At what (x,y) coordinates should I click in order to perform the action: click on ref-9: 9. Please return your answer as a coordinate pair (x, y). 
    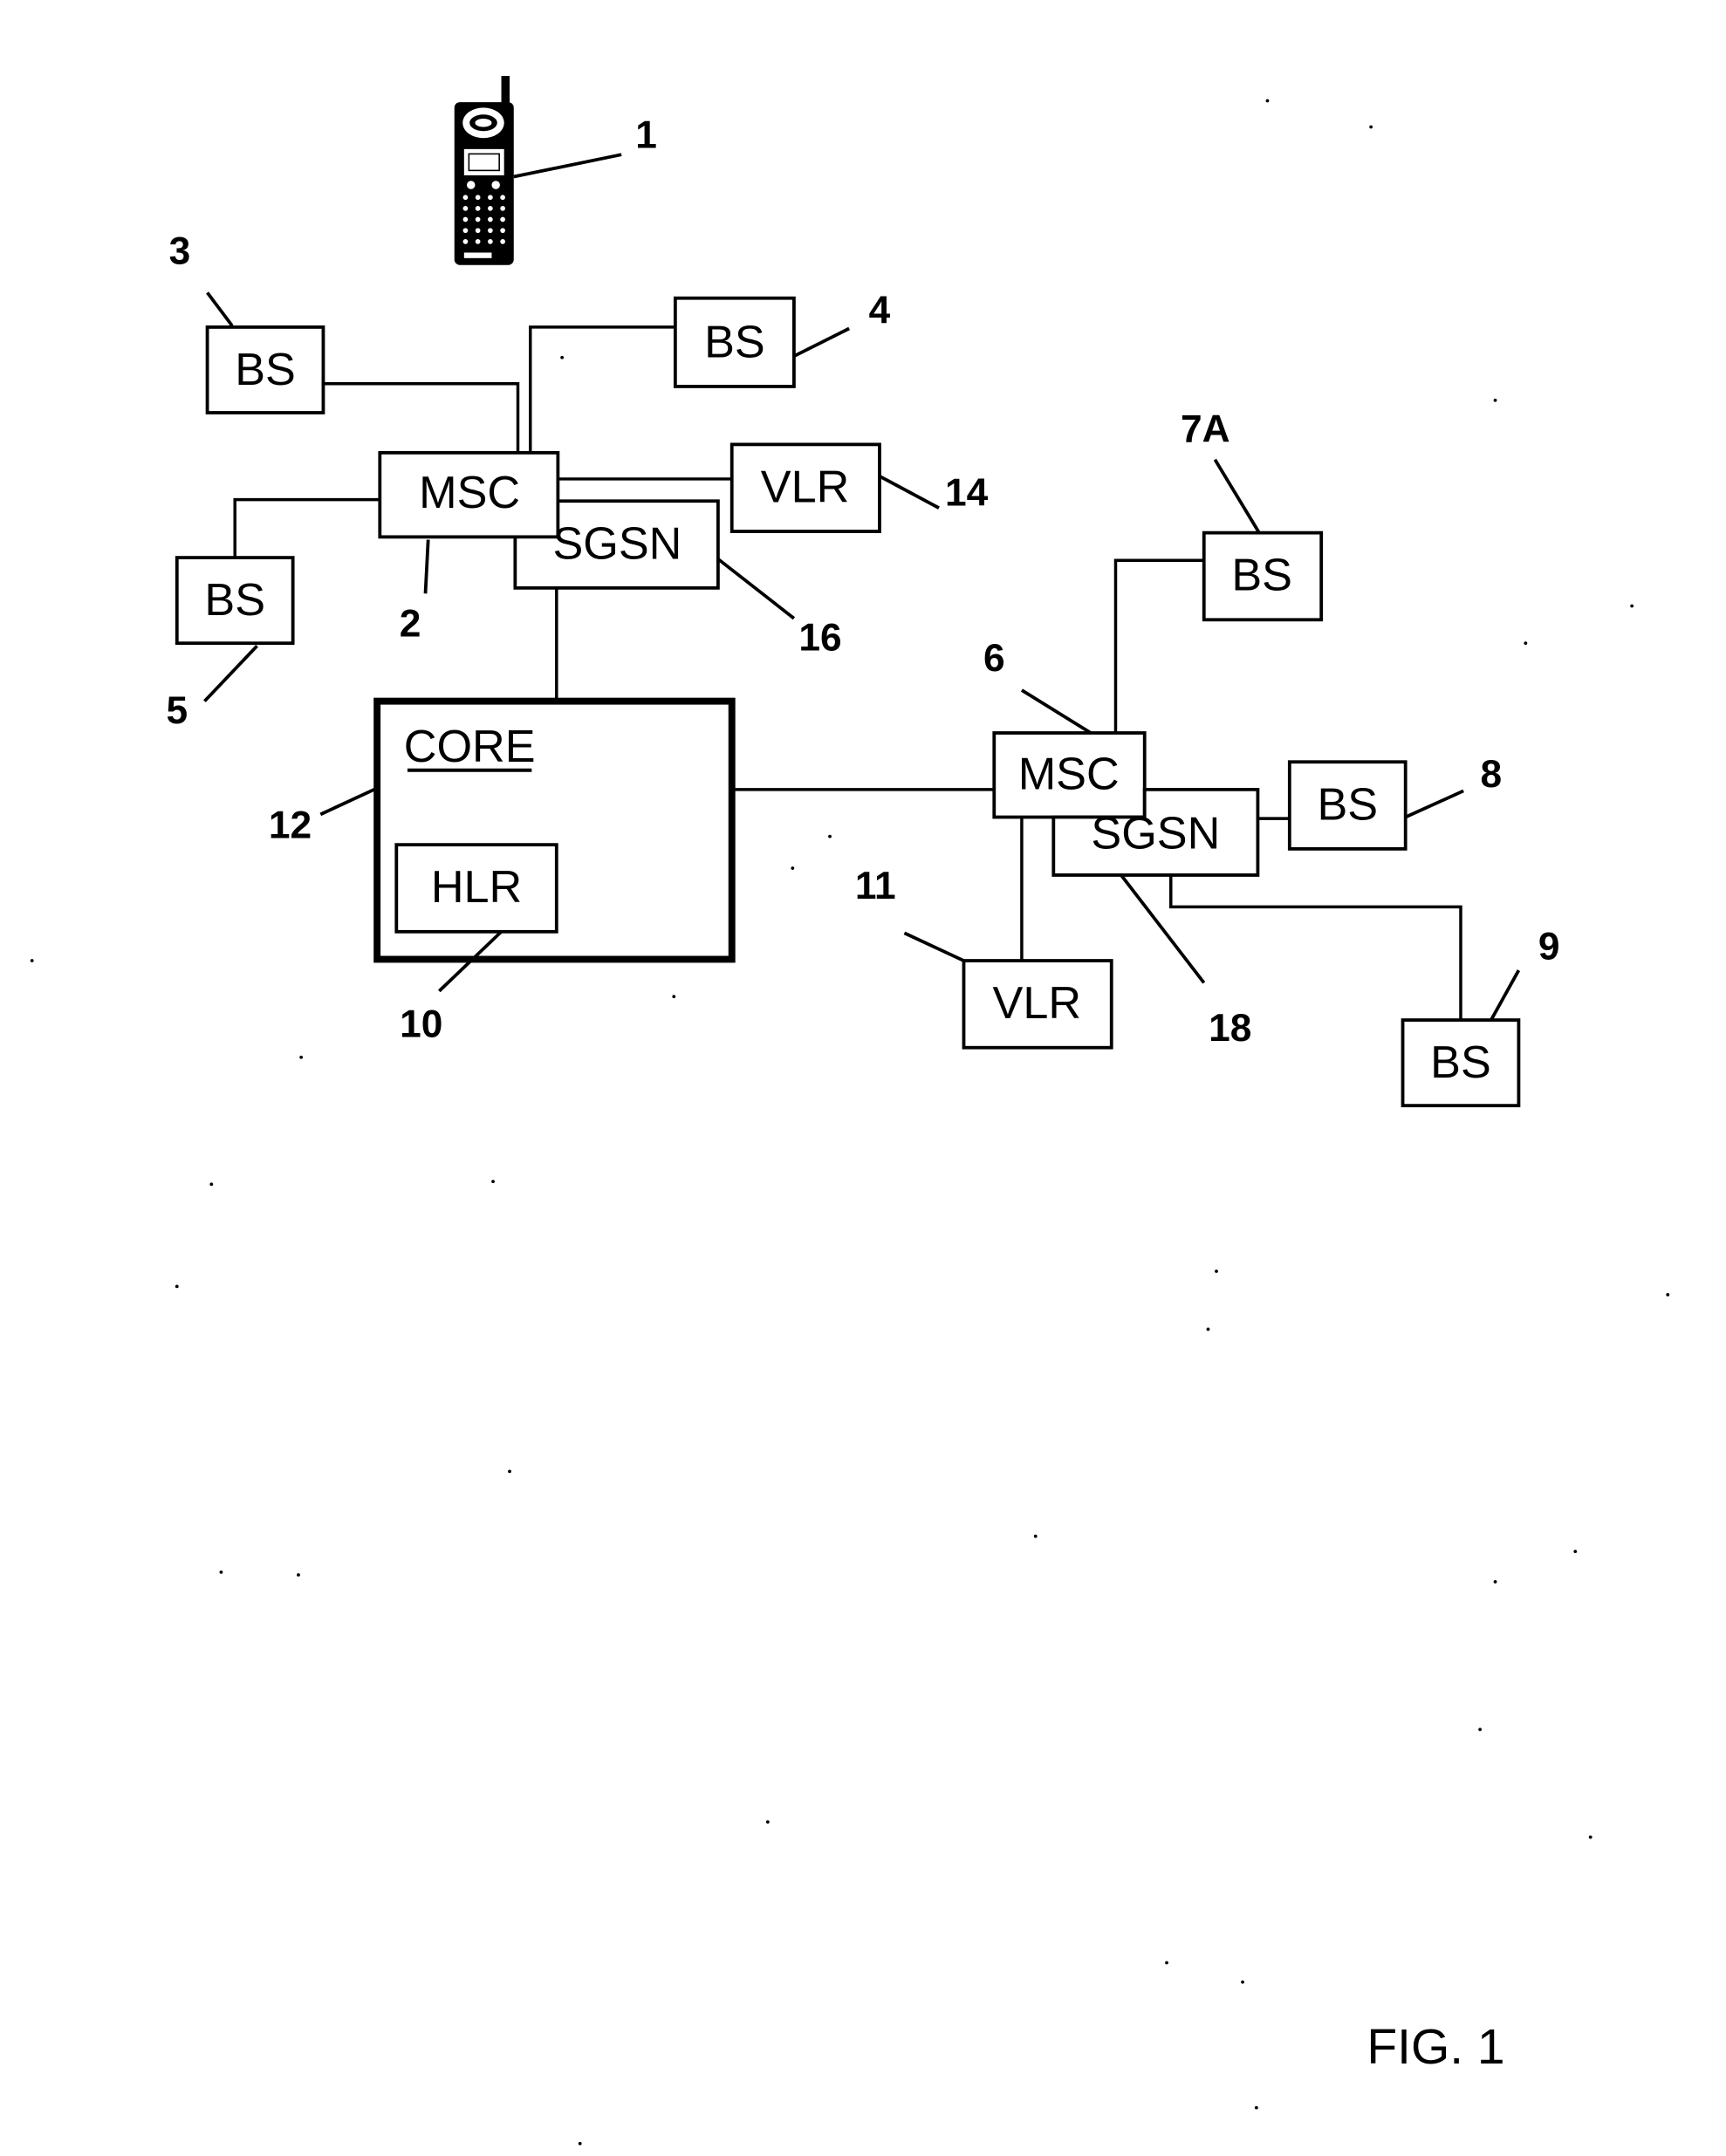
    Looking at the image, I should click on (1549, 947).